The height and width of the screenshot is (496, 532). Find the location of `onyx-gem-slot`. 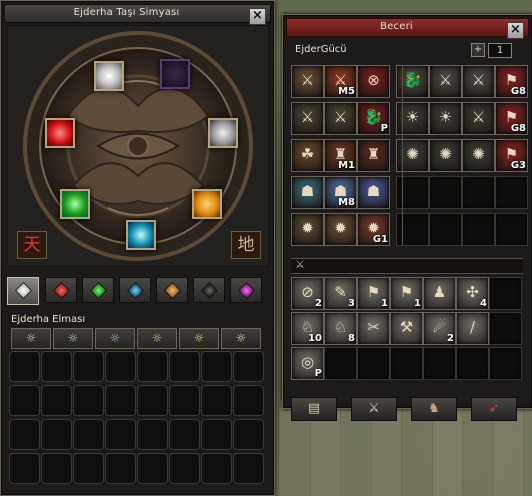

onyx-gem-slot is located at coordinates (175, 74).